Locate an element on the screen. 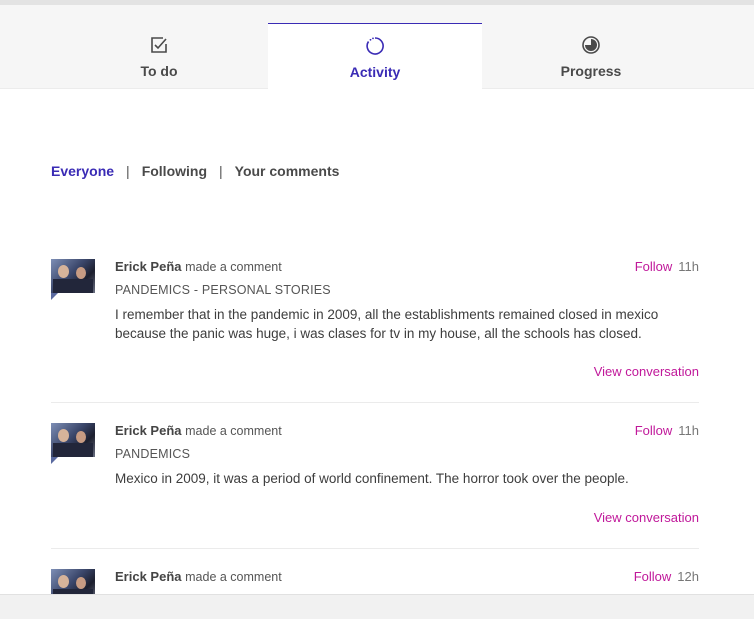  tab-progress-label: Progress is located at coordinates (591, 71).